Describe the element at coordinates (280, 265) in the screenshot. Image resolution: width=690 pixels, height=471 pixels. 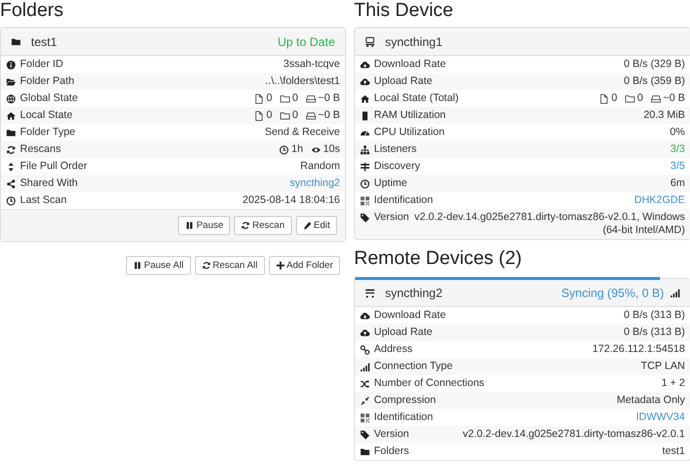
I see `plus-icon` at that location.